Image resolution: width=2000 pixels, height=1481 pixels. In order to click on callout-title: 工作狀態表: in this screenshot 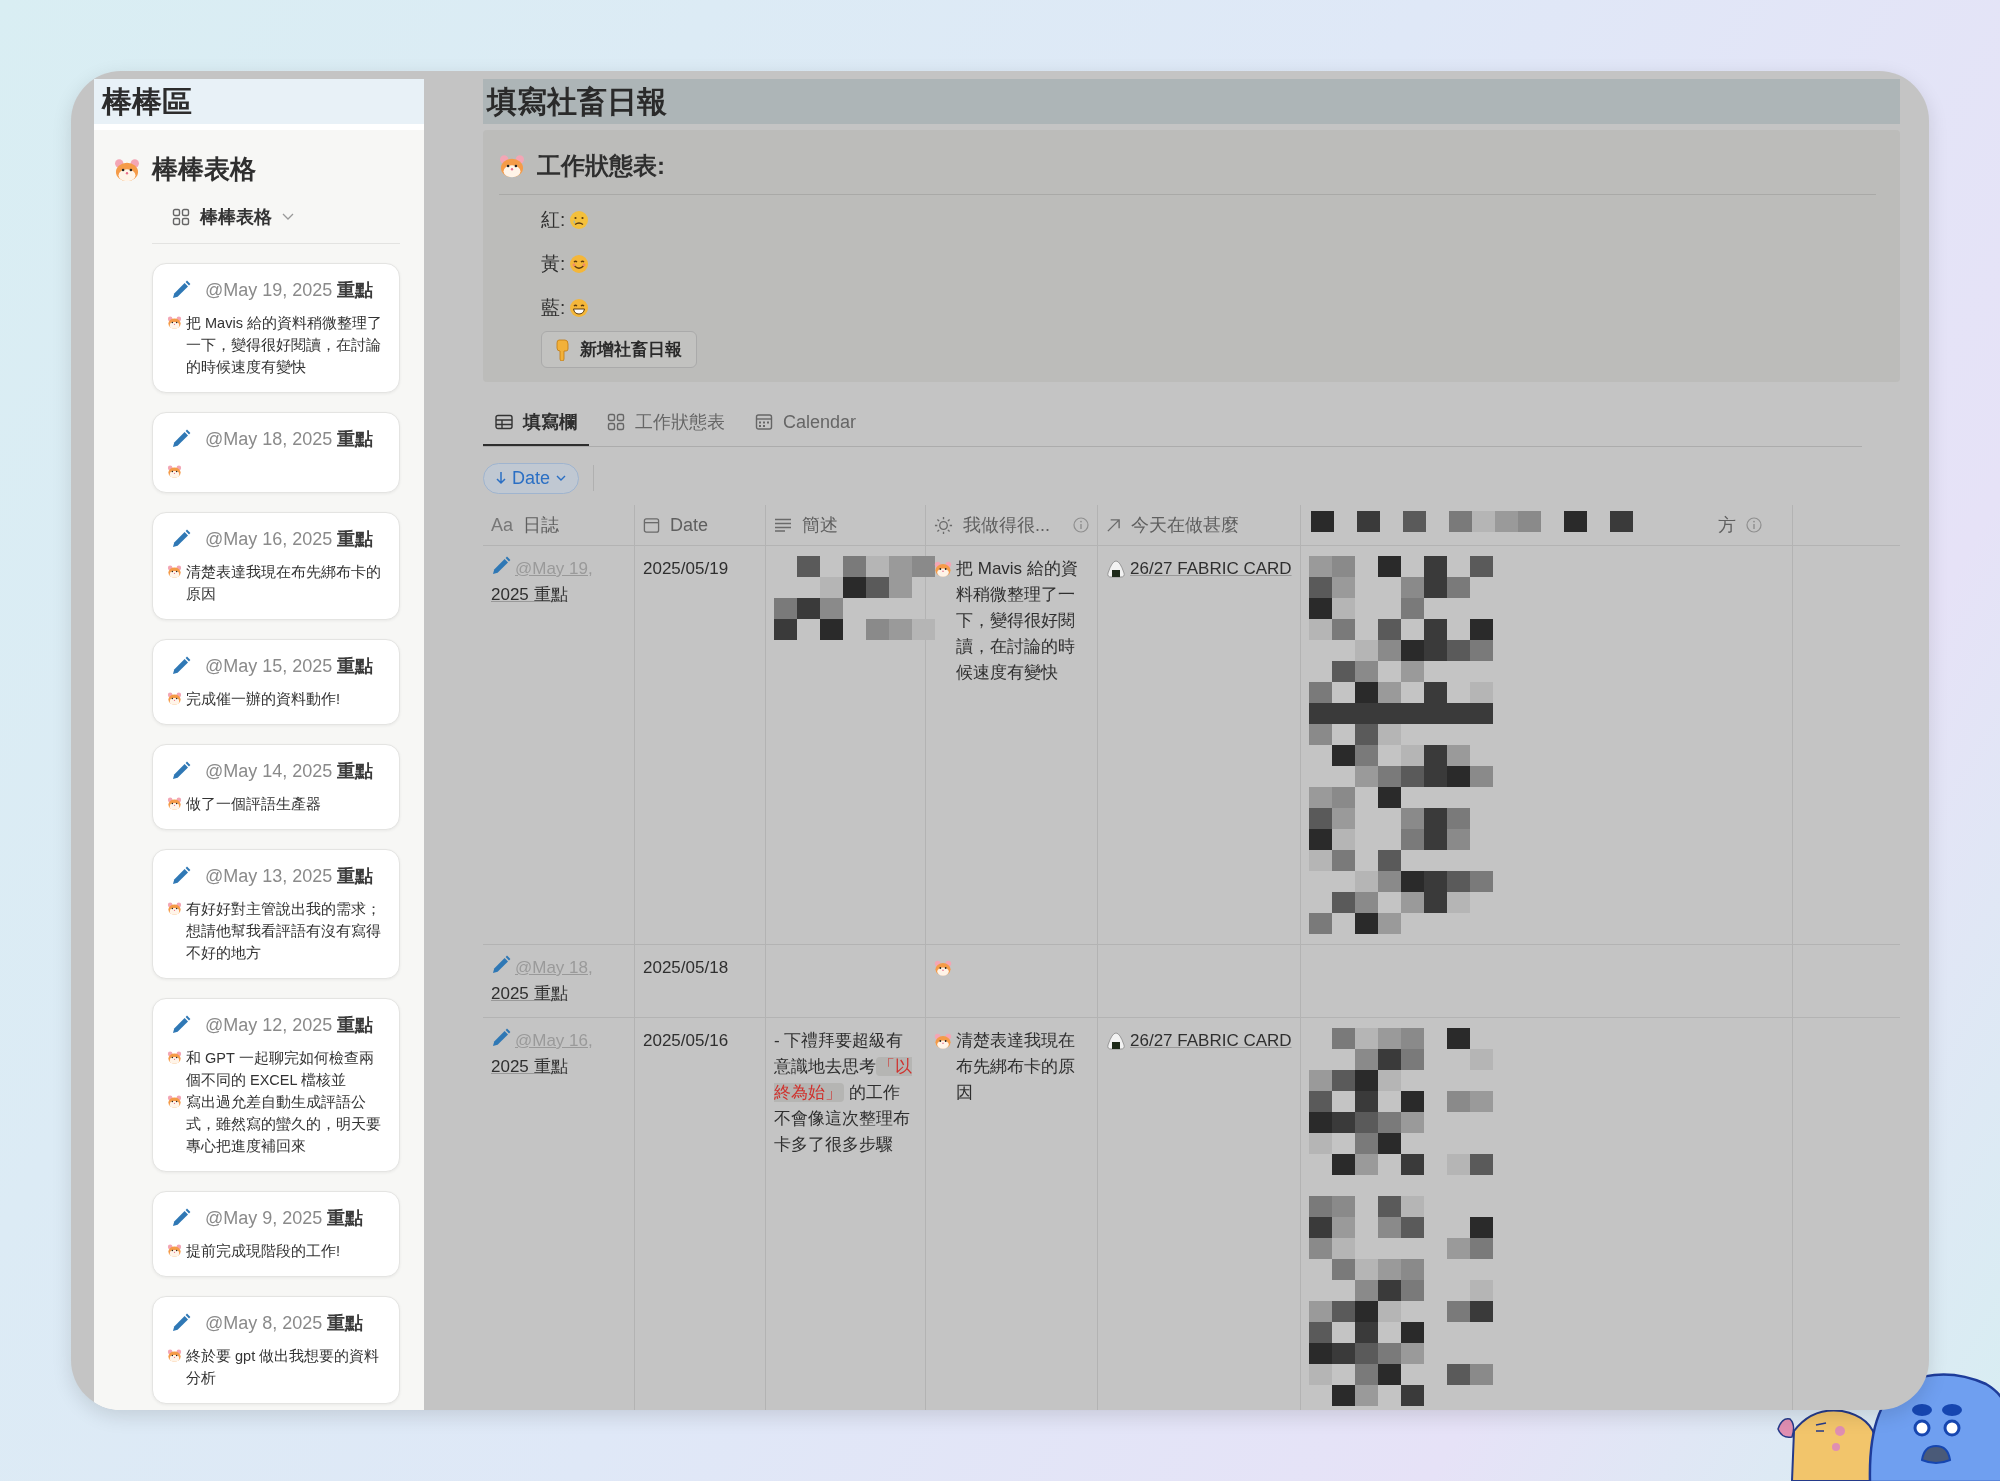, I will do `click(601, 166)`.